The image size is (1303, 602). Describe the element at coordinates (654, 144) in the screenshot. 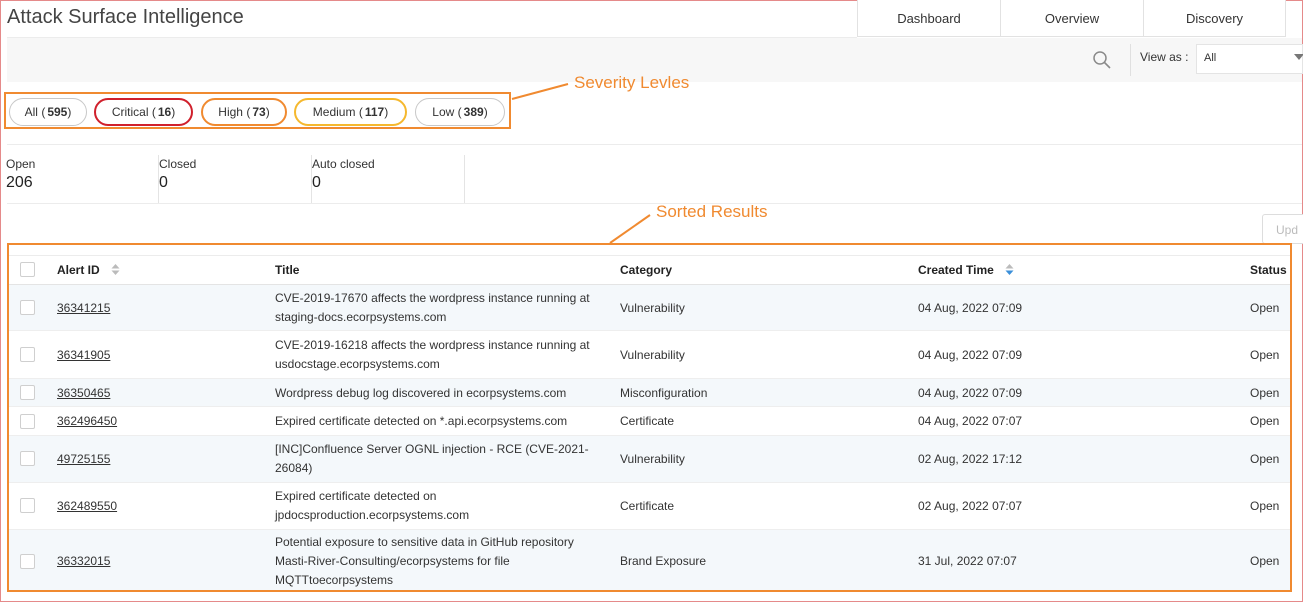

I see `filters-divider` at that location.